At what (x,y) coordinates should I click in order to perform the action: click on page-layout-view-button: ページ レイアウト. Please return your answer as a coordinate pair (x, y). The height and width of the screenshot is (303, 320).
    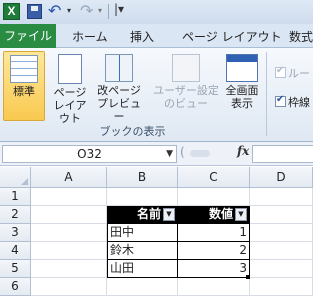
    Looking at the image, I should click on (70, 88).